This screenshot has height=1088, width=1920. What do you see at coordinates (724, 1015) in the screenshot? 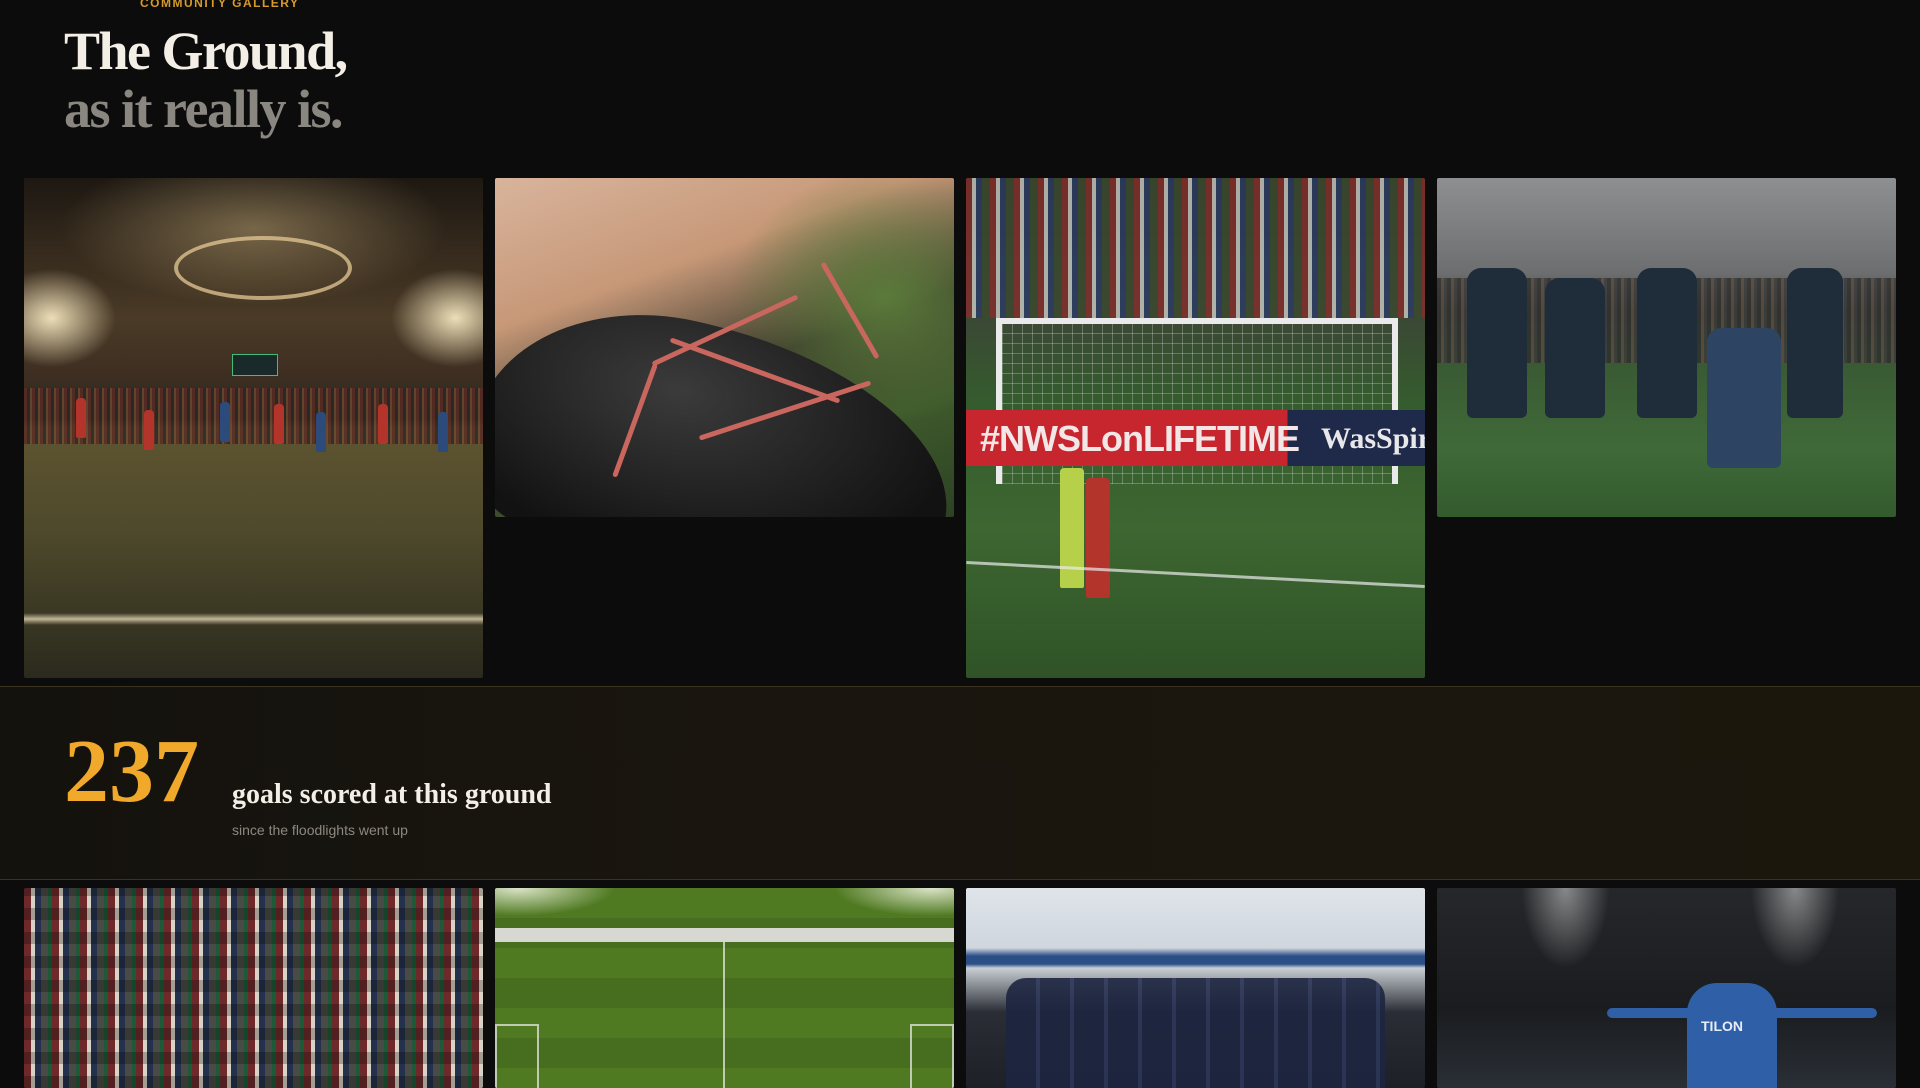
I see `halfway-line` at bounding box center [724, 1015].